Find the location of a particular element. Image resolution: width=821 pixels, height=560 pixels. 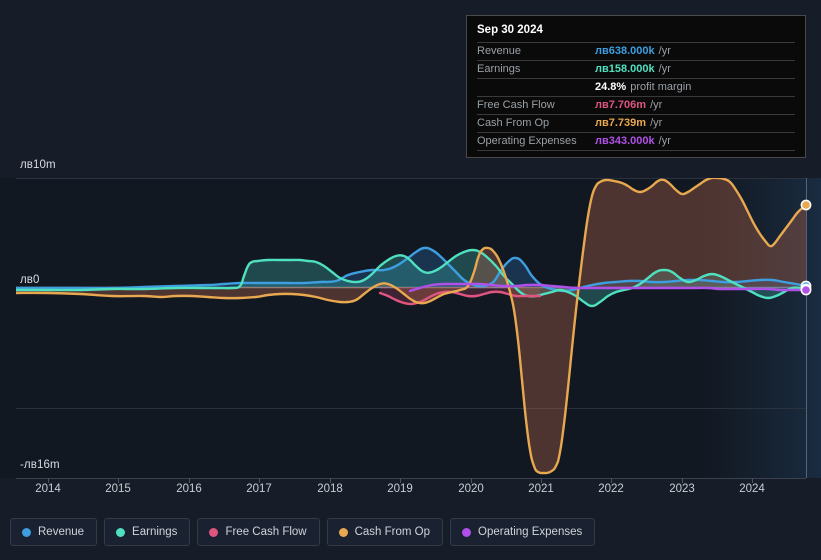

tooltip-label-cash-from-op: Cash From Op is located at coordinates (513, 123).